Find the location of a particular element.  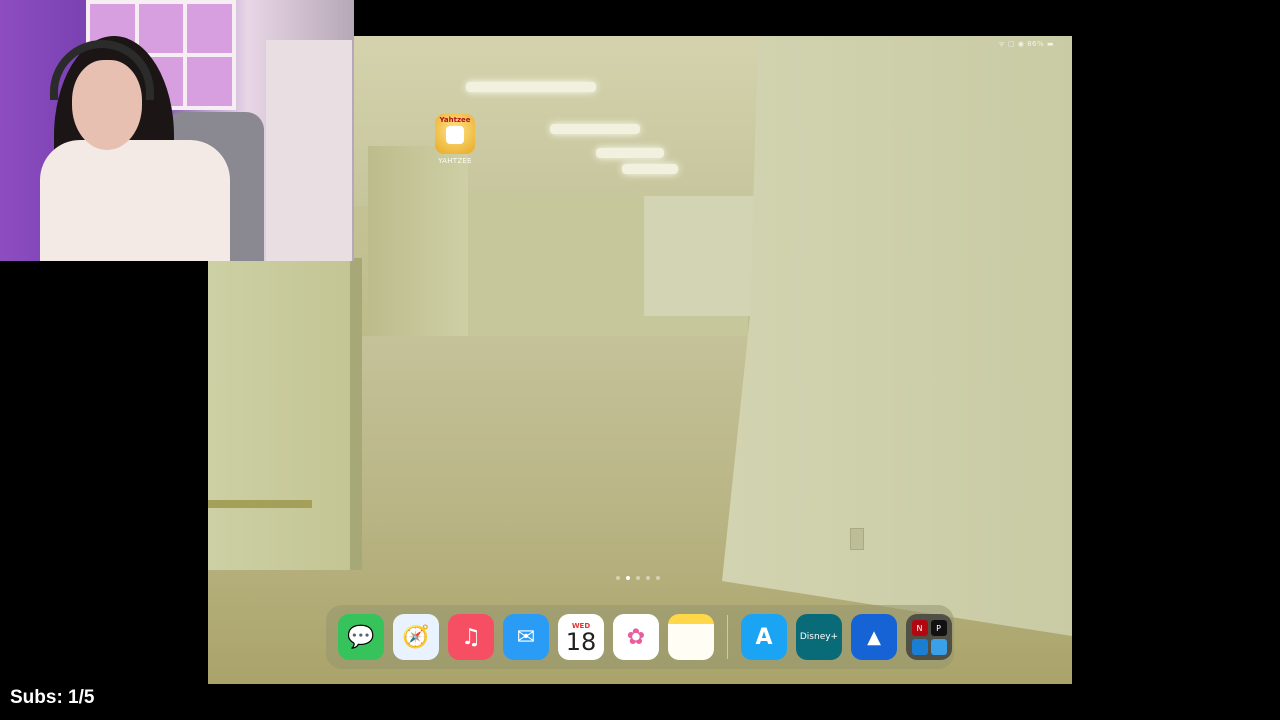

safari-icon: 🧭 is located at coordinates (416, 637).